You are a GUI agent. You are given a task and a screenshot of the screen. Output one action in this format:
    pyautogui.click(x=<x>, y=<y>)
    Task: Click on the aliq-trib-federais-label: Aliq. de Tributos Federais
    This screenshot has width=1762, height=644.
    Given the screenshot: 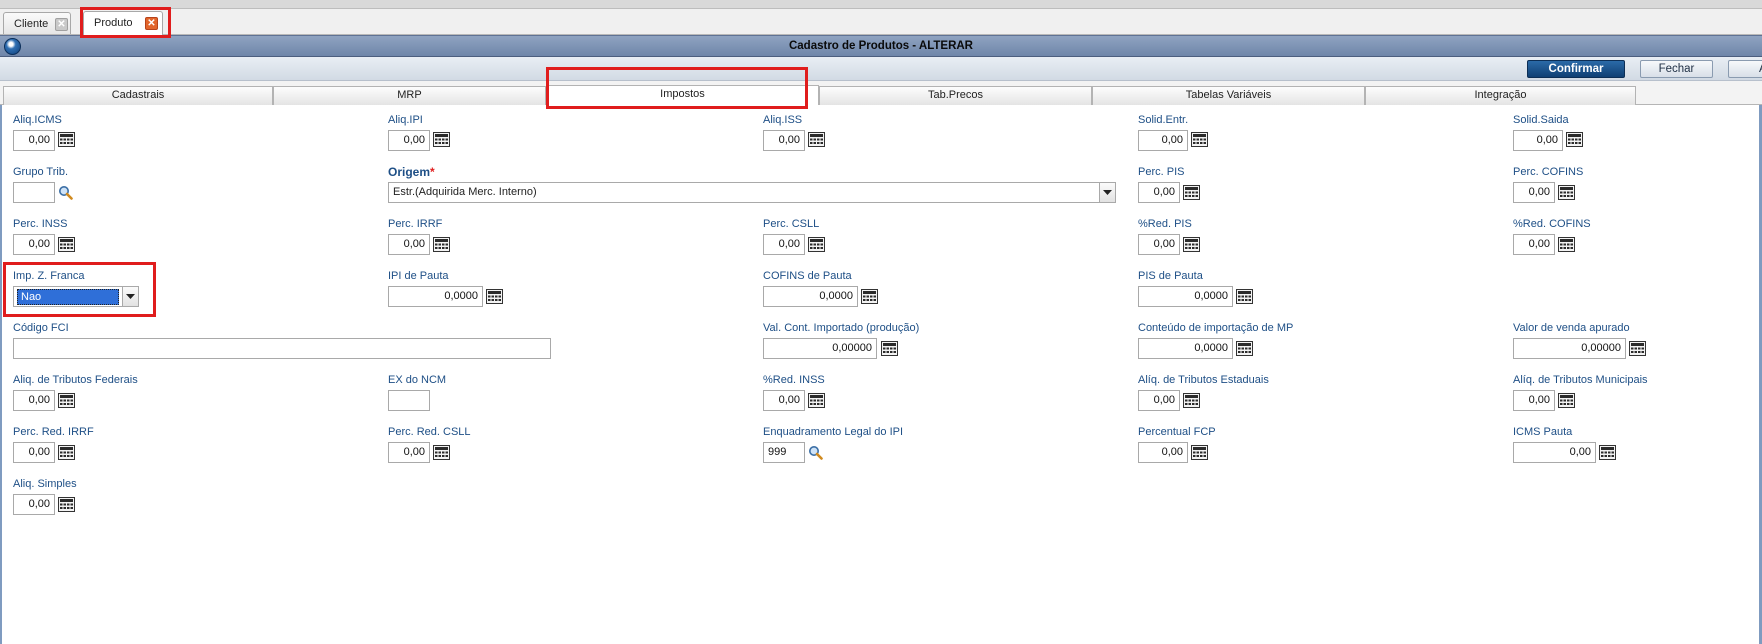 What is the action you would take?
    pyautogui.click(x=75, y=380)
    